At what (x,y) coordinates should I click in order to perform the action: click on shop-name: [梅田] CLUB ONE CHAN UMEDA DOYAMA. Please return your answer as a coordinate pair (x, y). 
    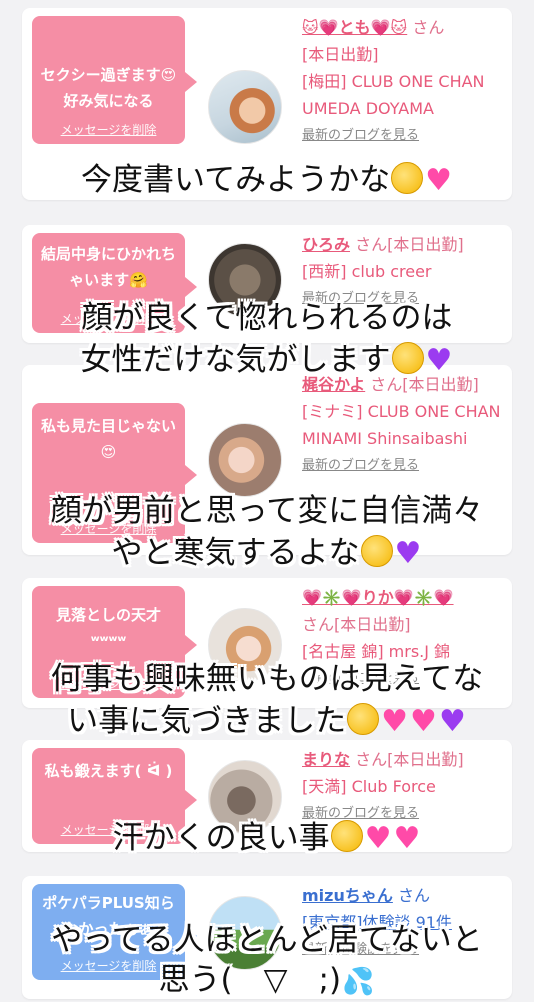
    Looking at the image, I should click on (405, 95).